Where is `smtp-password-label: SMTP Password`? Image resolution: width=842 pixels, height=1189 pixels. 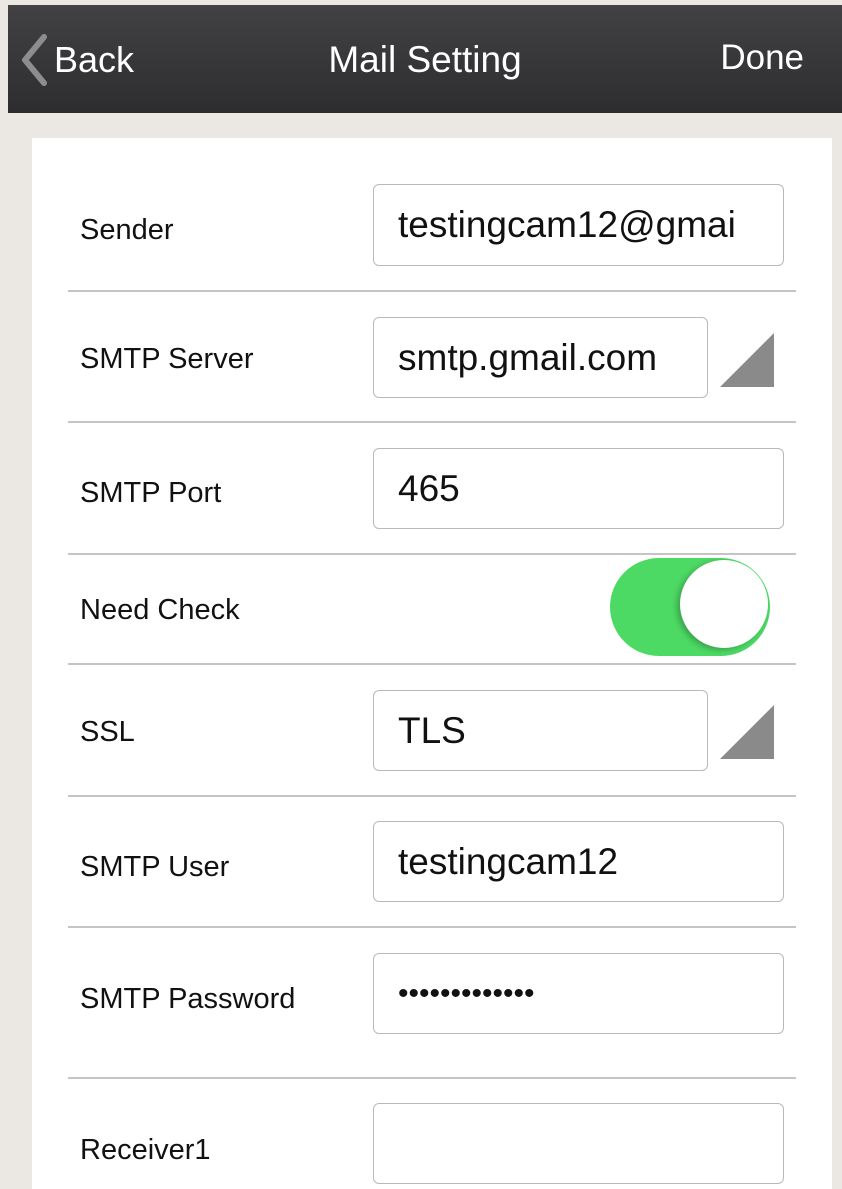
smtp-password-label: SMTP Password is located at coordinates (188, 999).